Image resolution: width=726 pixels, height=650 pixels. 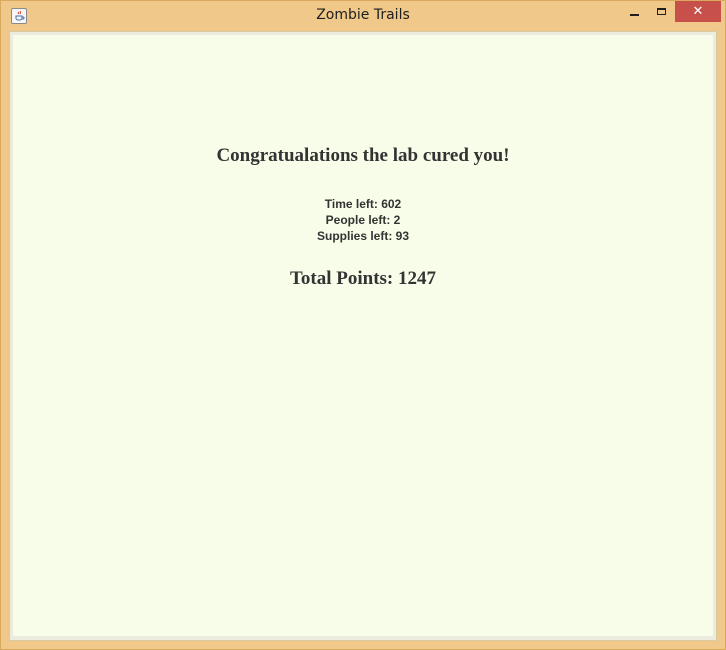 I want to click on title-bar: Zombie Trails ✕, so click(x=363, y=16).